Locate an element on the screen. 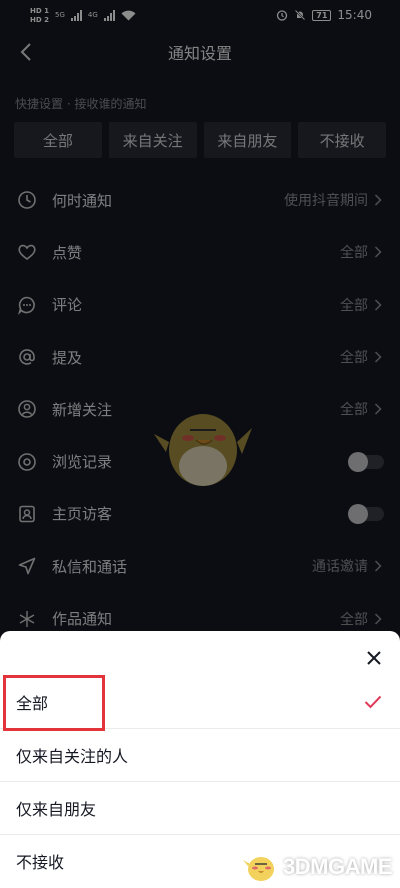  annotation-highlight-box is located at coordinates (54, 703).